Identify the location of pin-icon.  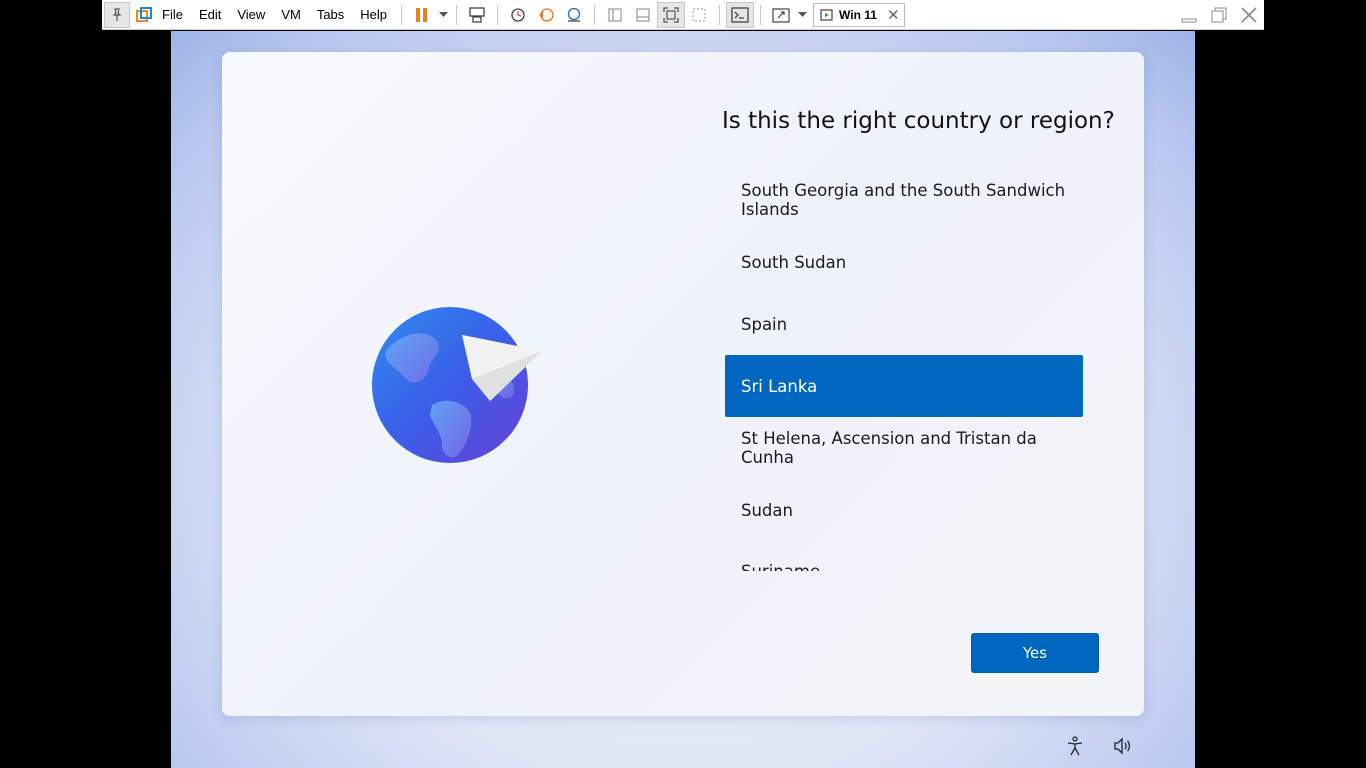
(117, 14).